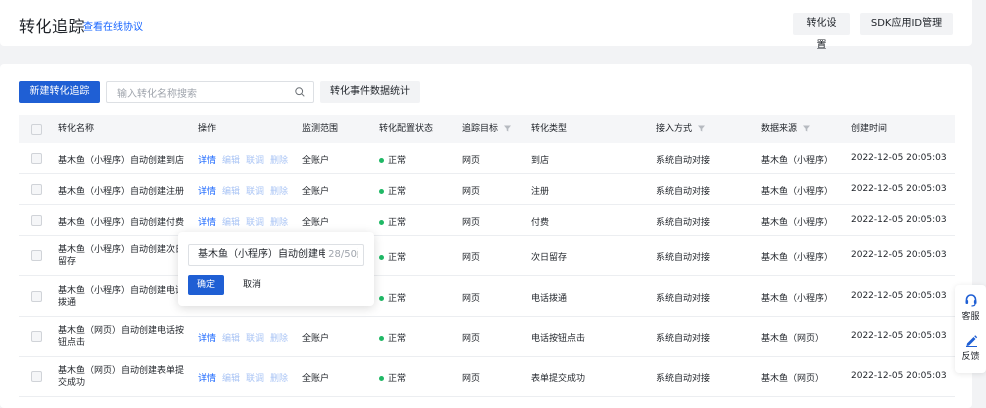 The image size is (986, 408). What do you see at coordinates (779, 129) in the screenshot?
I see `column-header-source-label: 数据来源` at bounding box center [779, 129].